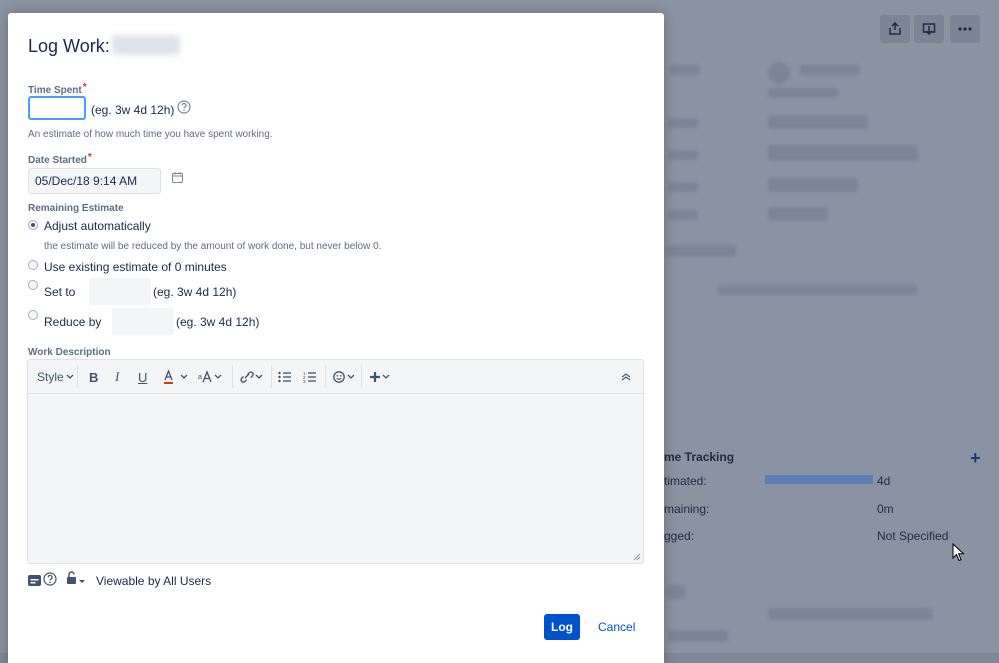  Describe the element at coordinates (33, 285) in the screenshot. I see `radio-set-to` at that location.